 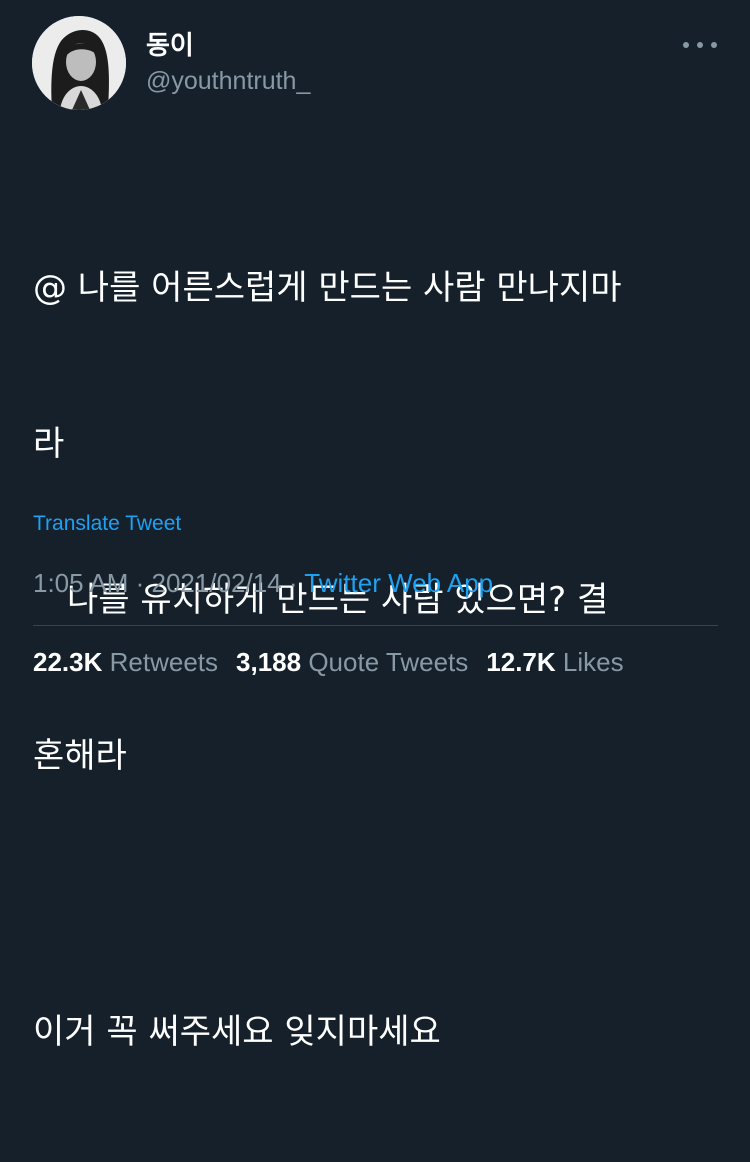 What do you see at coordinates (68, 662) in the screenshot?
I see `retweets-count: 22.3K` at bounding box center [68, 662].